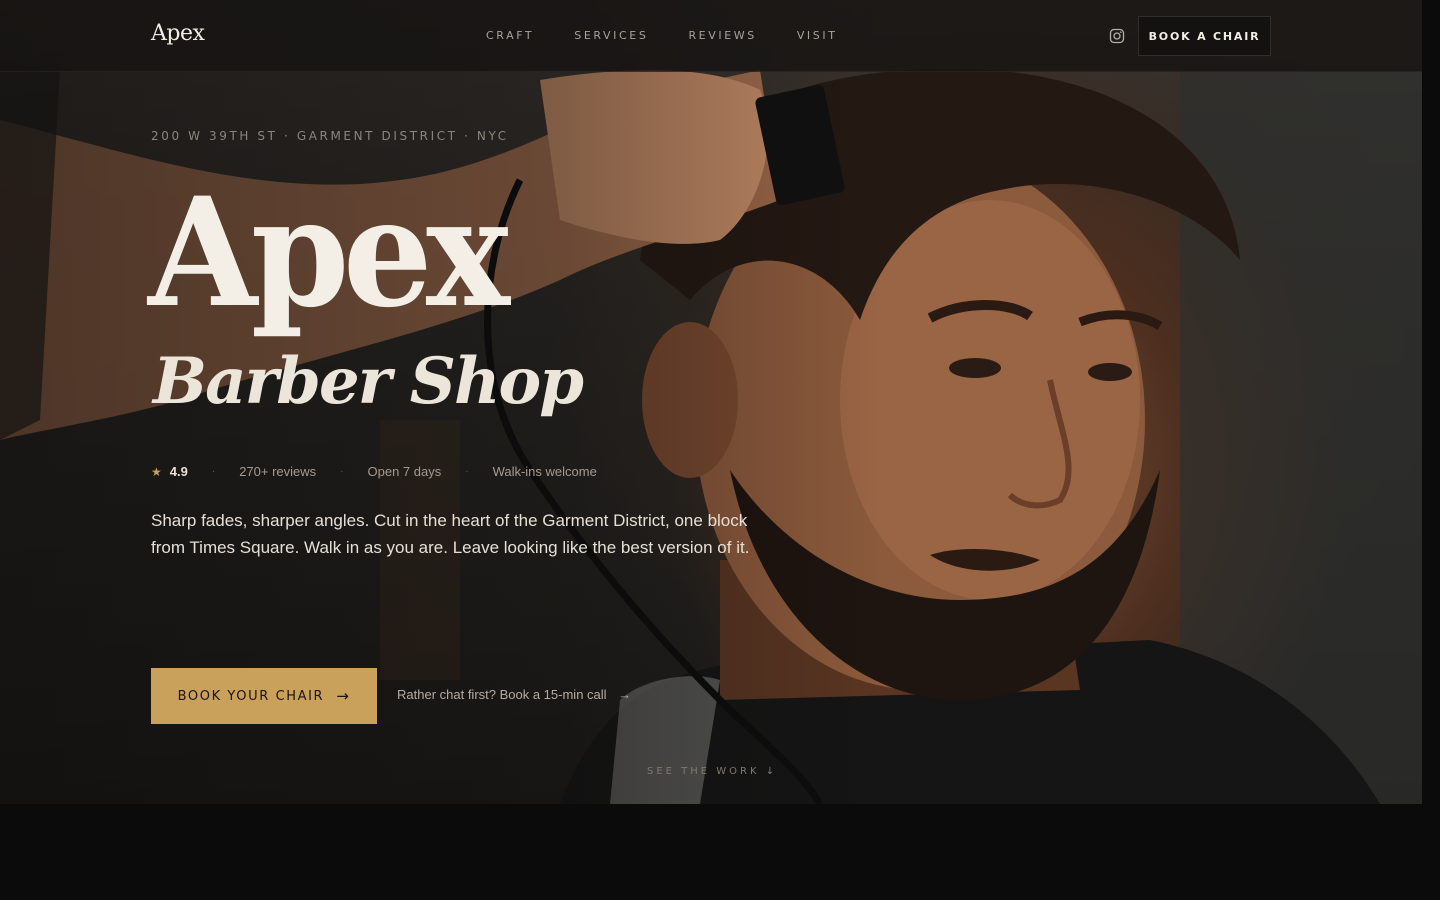 The image size is (1440, 900). What do you see at coordinates (1117, 36) in the screenshot?
I see `instagram-icon` at bounding box center [1117, 36].